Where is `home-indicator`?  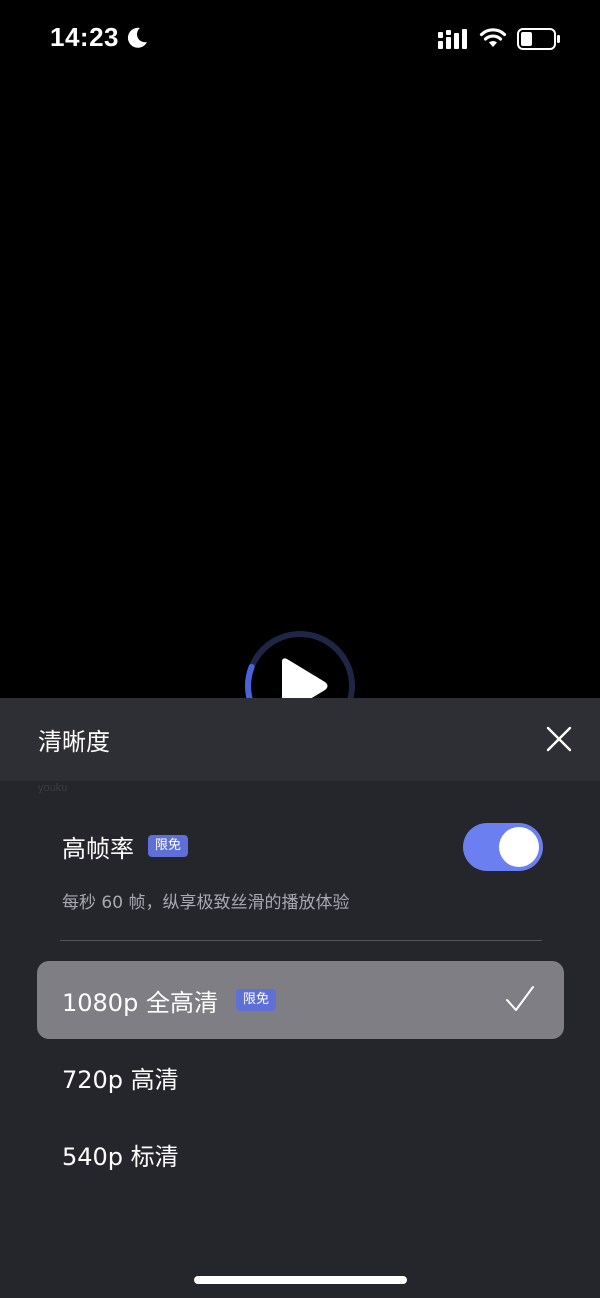
home-indicator is located at coordinates (300, 1280).